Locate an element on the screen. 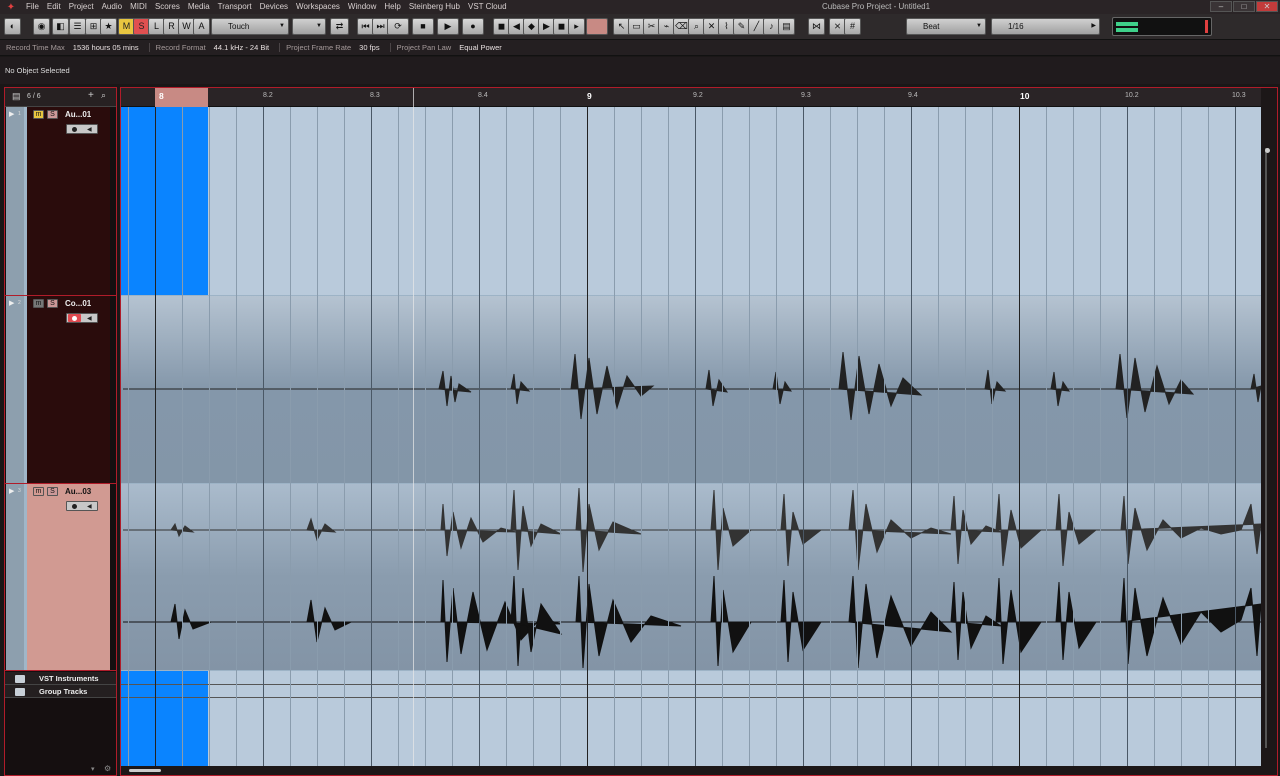 The width and height of the screenshot is (1280, 776). menu-audio: Audio is located at coordinates (112, 7).